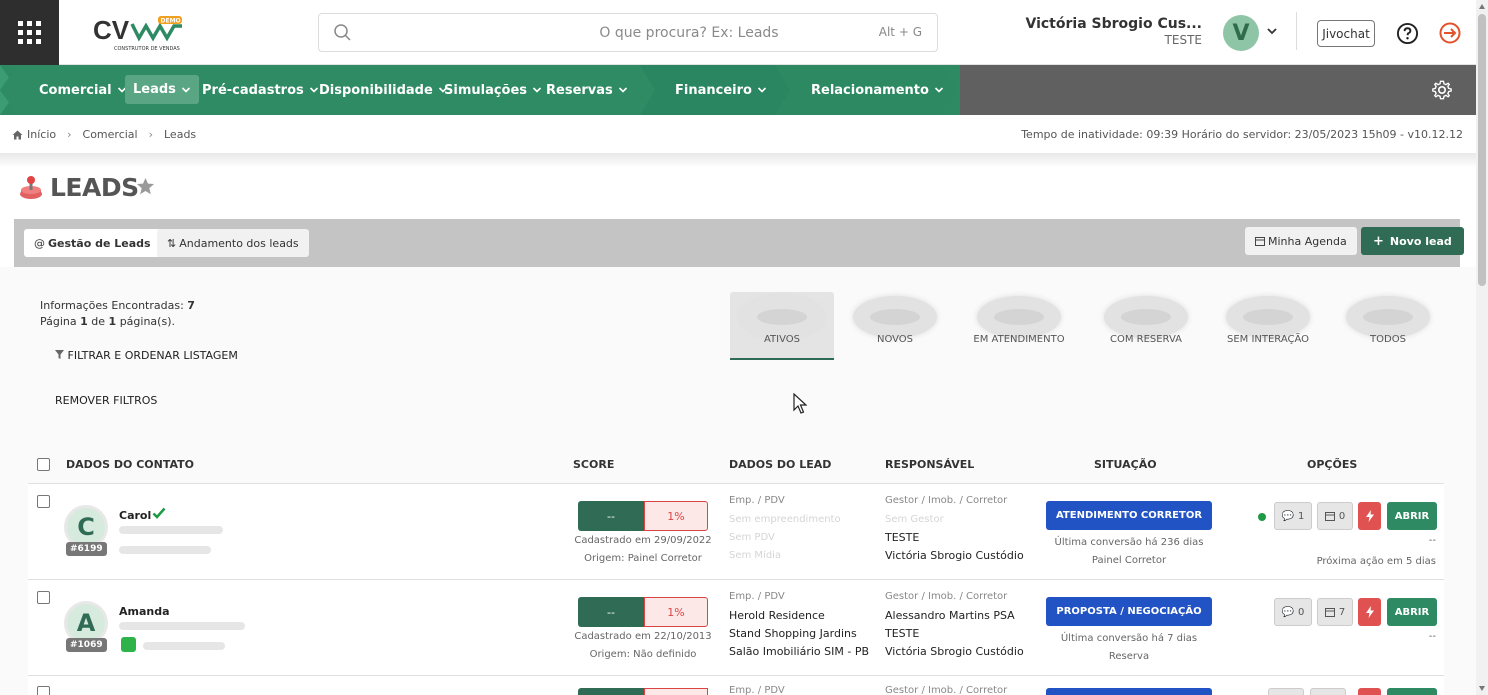  Describe the element at coordinates (721, 90) in the screenshot. I see `nav-item-financeiro: Financeiro` at that location.